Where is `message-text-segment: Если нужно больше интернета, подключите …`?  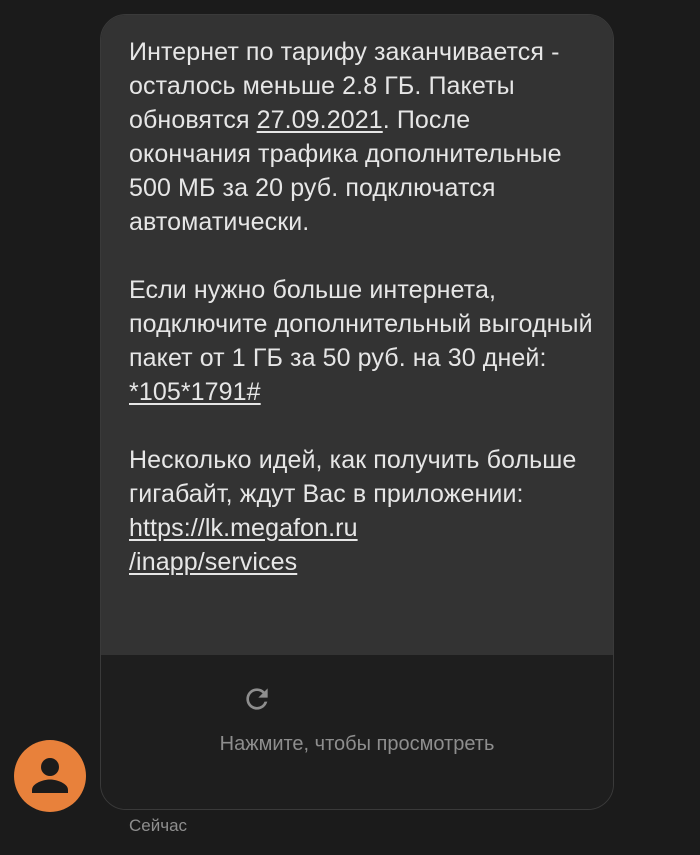 message-text-segment: Если нужно больше интернета, подключите … is located at coordinates (361, 324).